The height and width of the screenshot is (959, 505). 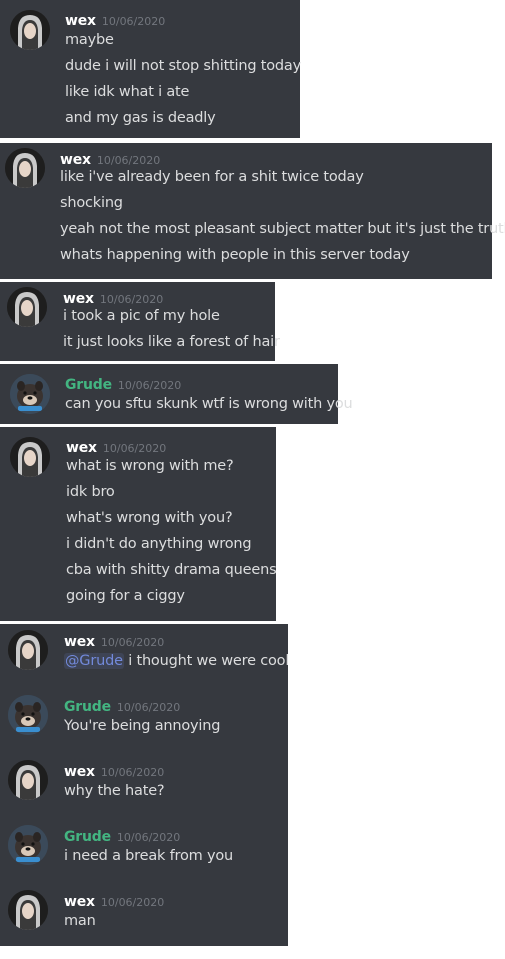 I want to click on message-line: i didn't do anything wrong, so click(x=159, y=544).